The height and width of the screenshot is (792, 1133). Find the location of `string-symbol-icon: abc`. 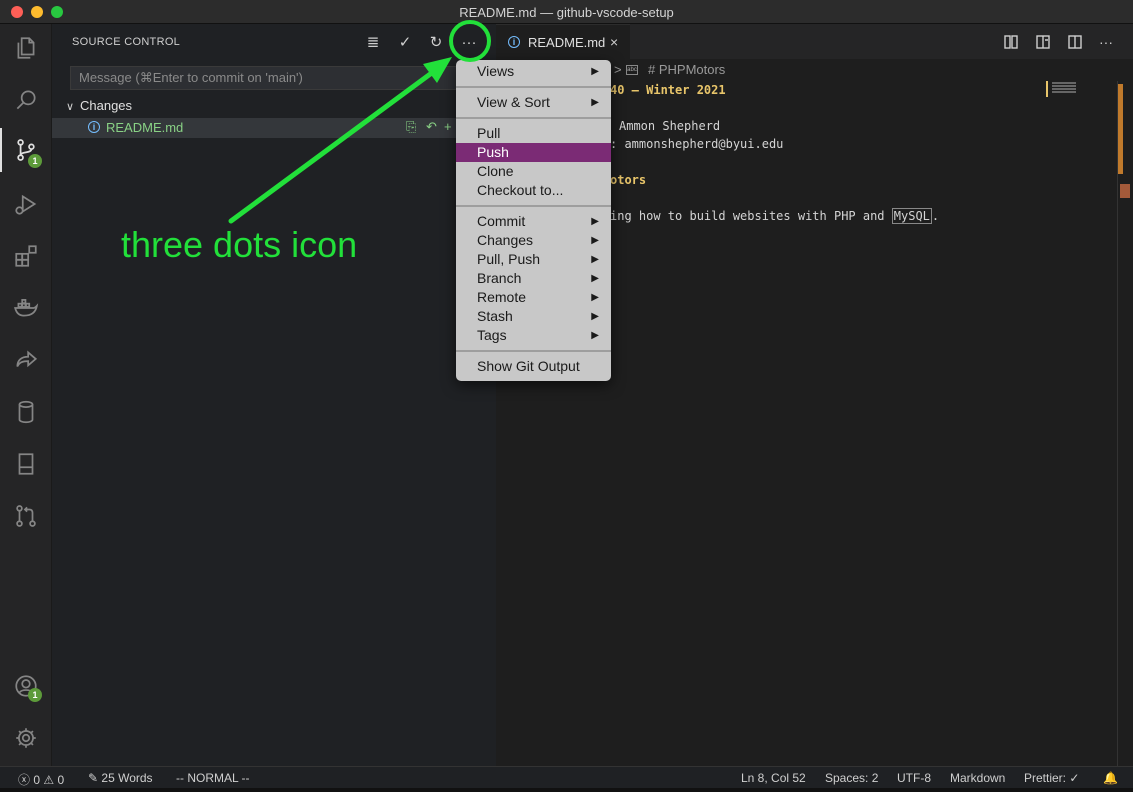

string-symbol-icon: abc is located at coordinates (632, 70).